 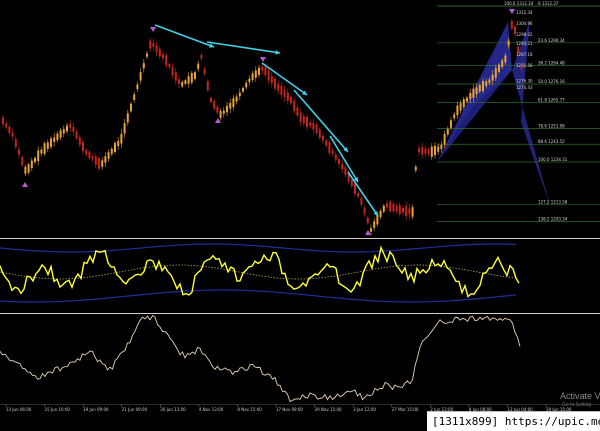 What do you see at coordinates (553, 159) in the screenshot?
I see `fib-level-label: 100.0 1234.31` at bounding box center [553, 159].